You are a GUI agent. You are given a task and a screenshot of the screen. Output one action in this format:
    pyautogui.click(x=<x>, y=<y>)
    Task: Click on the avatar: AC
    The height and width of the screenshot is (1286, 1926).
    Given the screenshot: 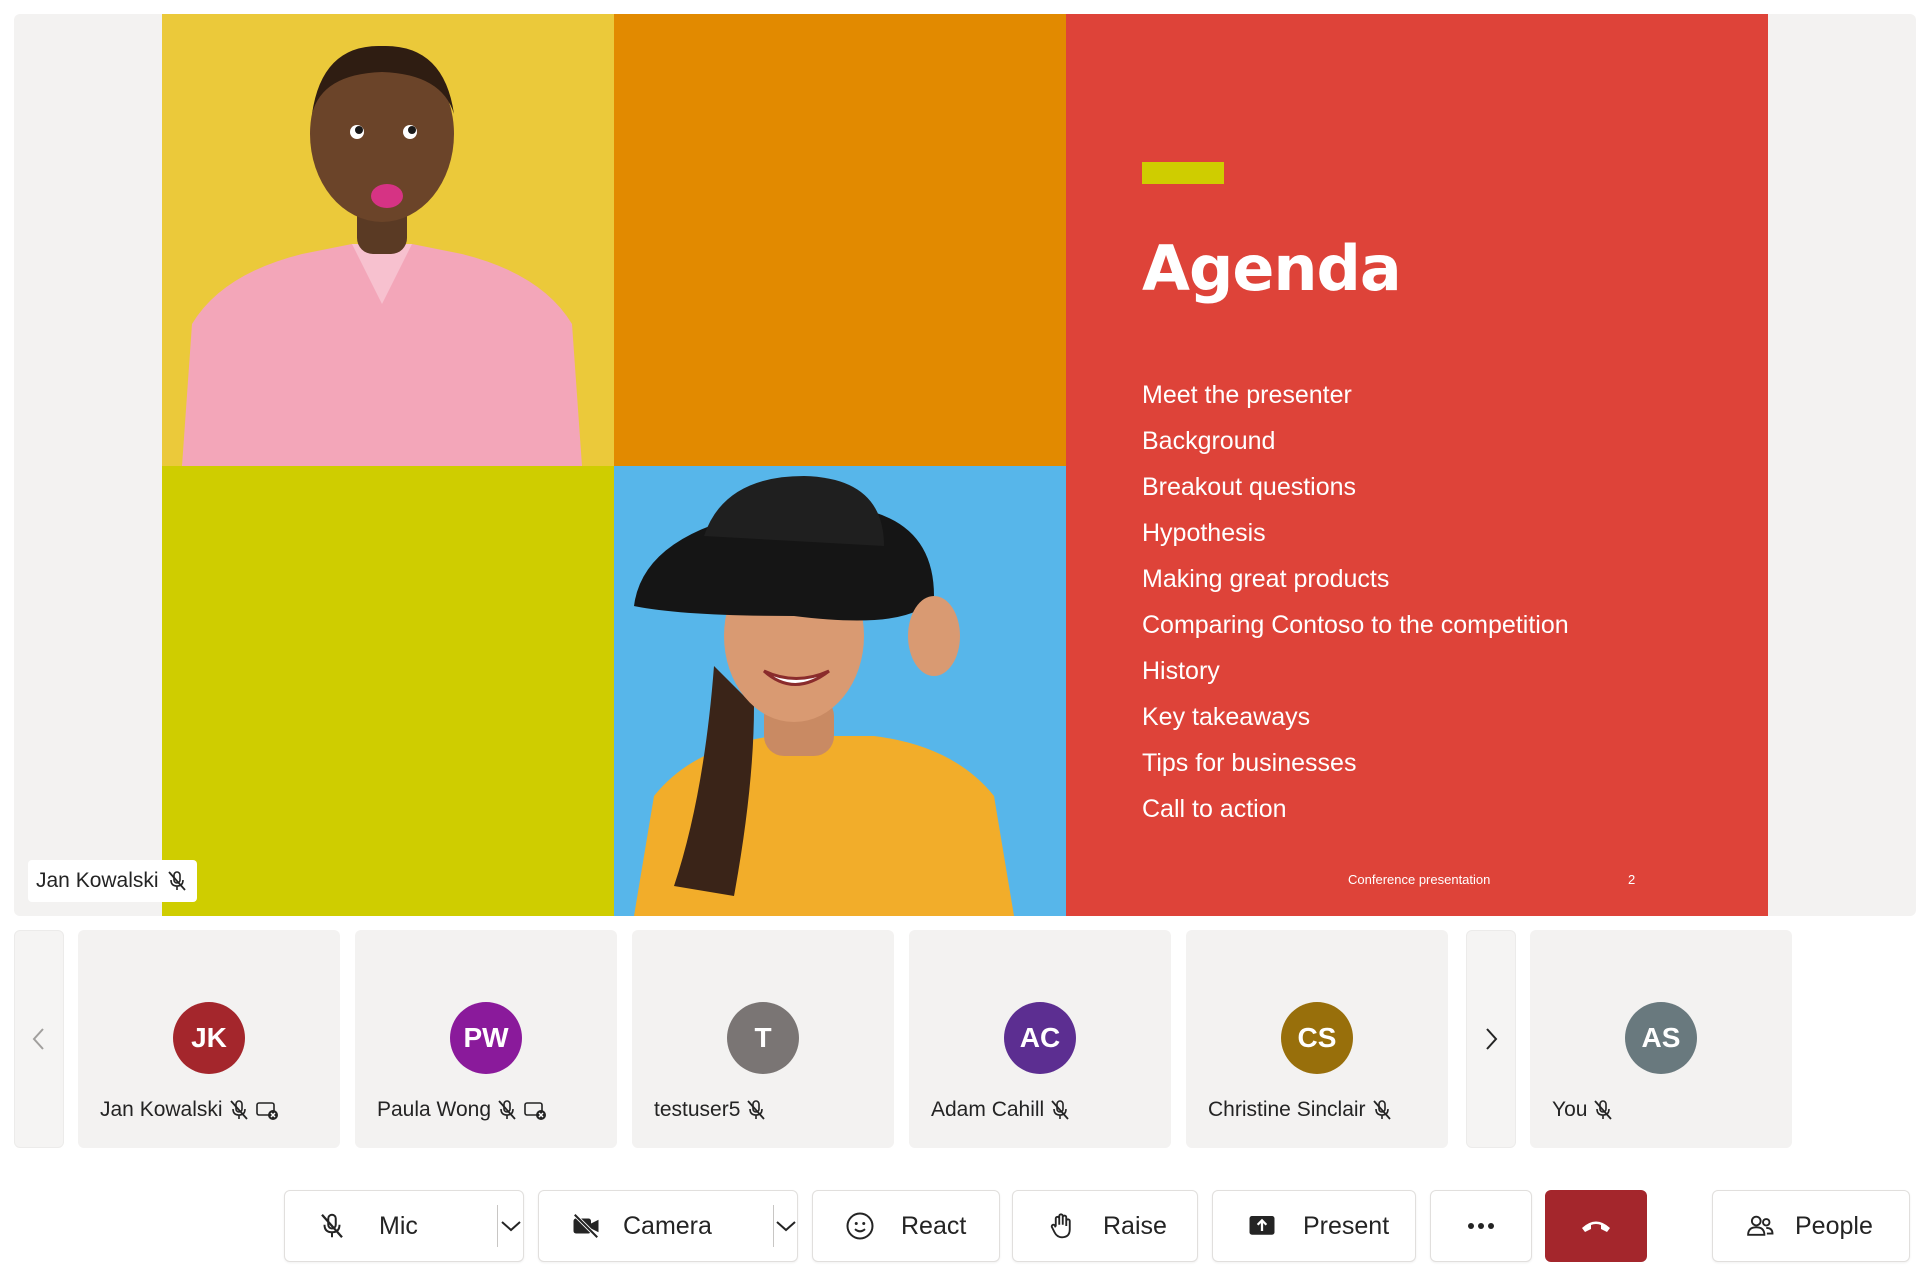 What is the action you would take?
    pyautogui.click(x=1040, y=1038)
    